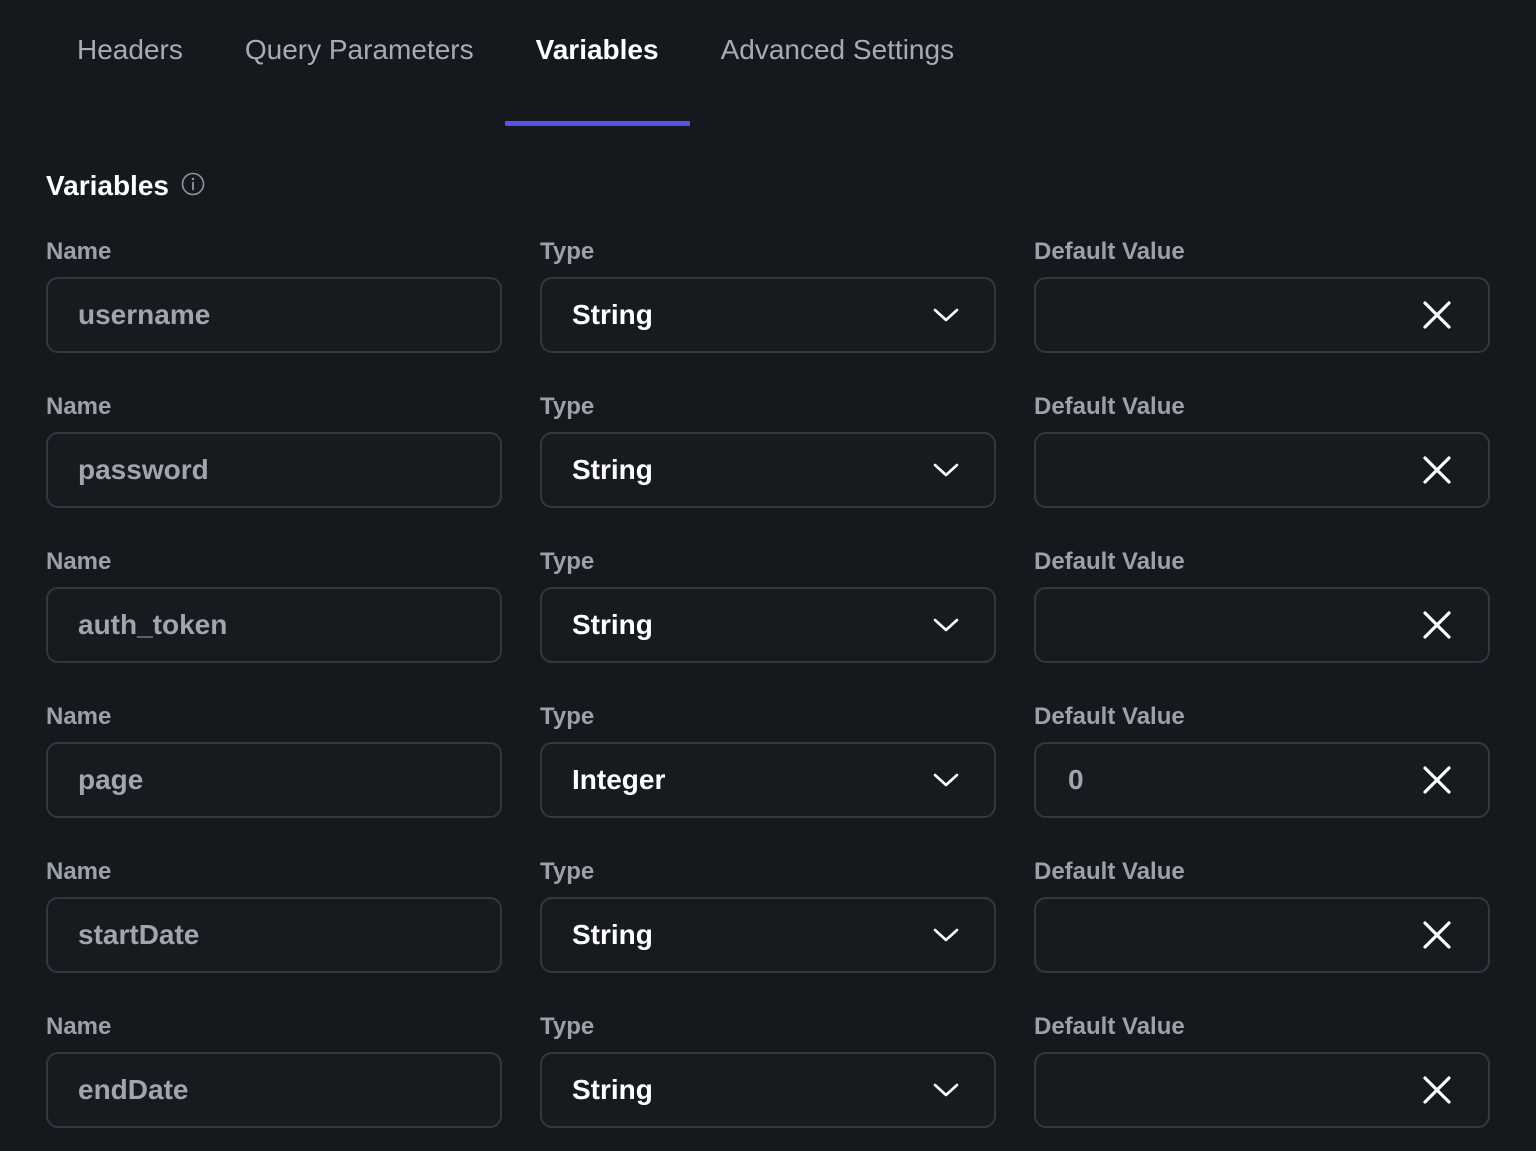 This screenshot has width=1536, height=1151. Describe the element at coordinates (111, 779) in the screenshot. I see `variable-name-value: page` at that location.